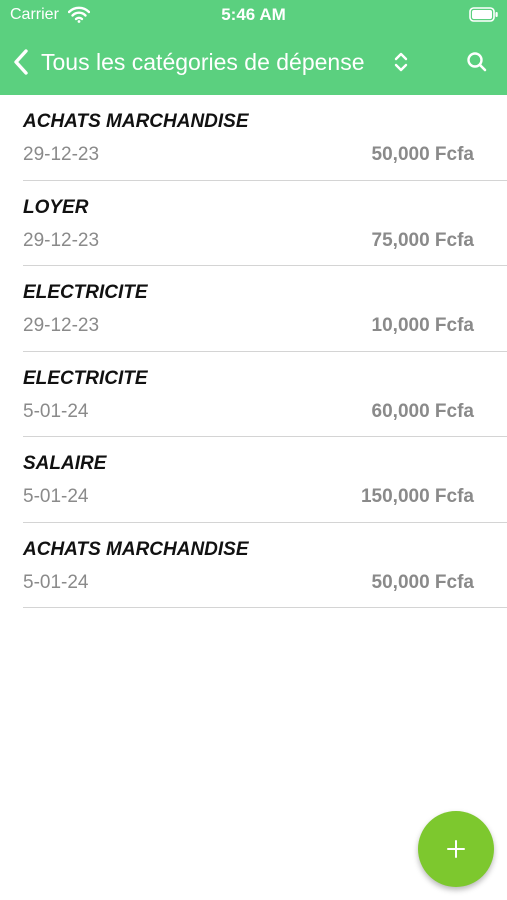 The image size is (507, 900). What do you see at coordinates (422, 325) in the screenshot?
I see `expense-amount: 10,000 Fcfa` at bounding box center [422, 325].